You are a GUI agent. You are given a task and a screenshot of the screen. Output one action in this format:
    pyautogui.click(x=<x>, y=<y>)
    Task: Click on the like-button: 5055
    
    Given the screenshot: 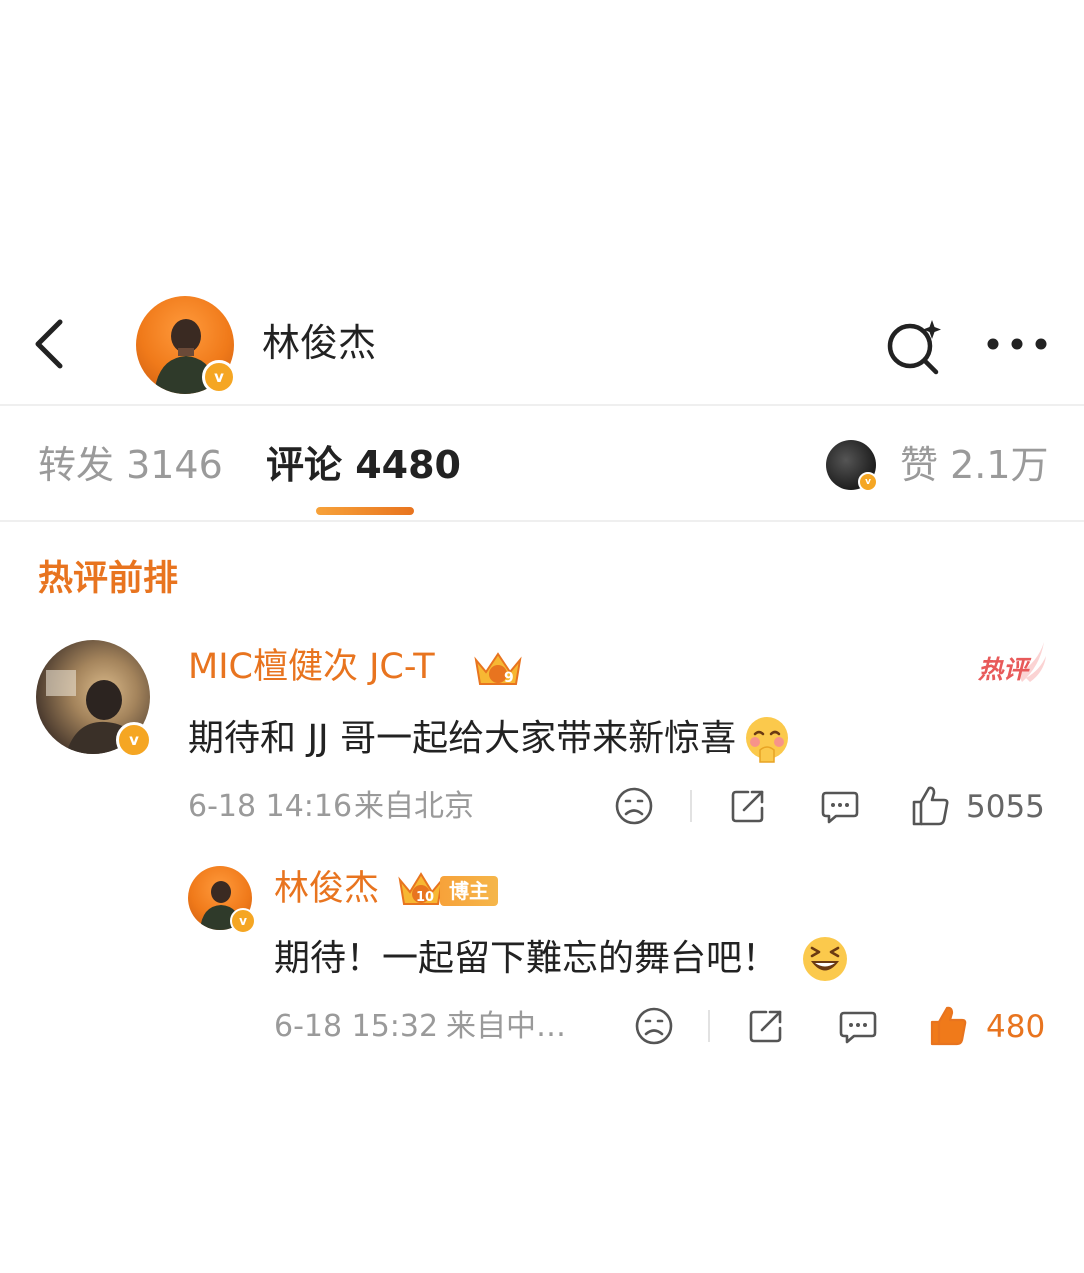 What is the action you would take?
    pyautogui.click(x=980, y=806)
    